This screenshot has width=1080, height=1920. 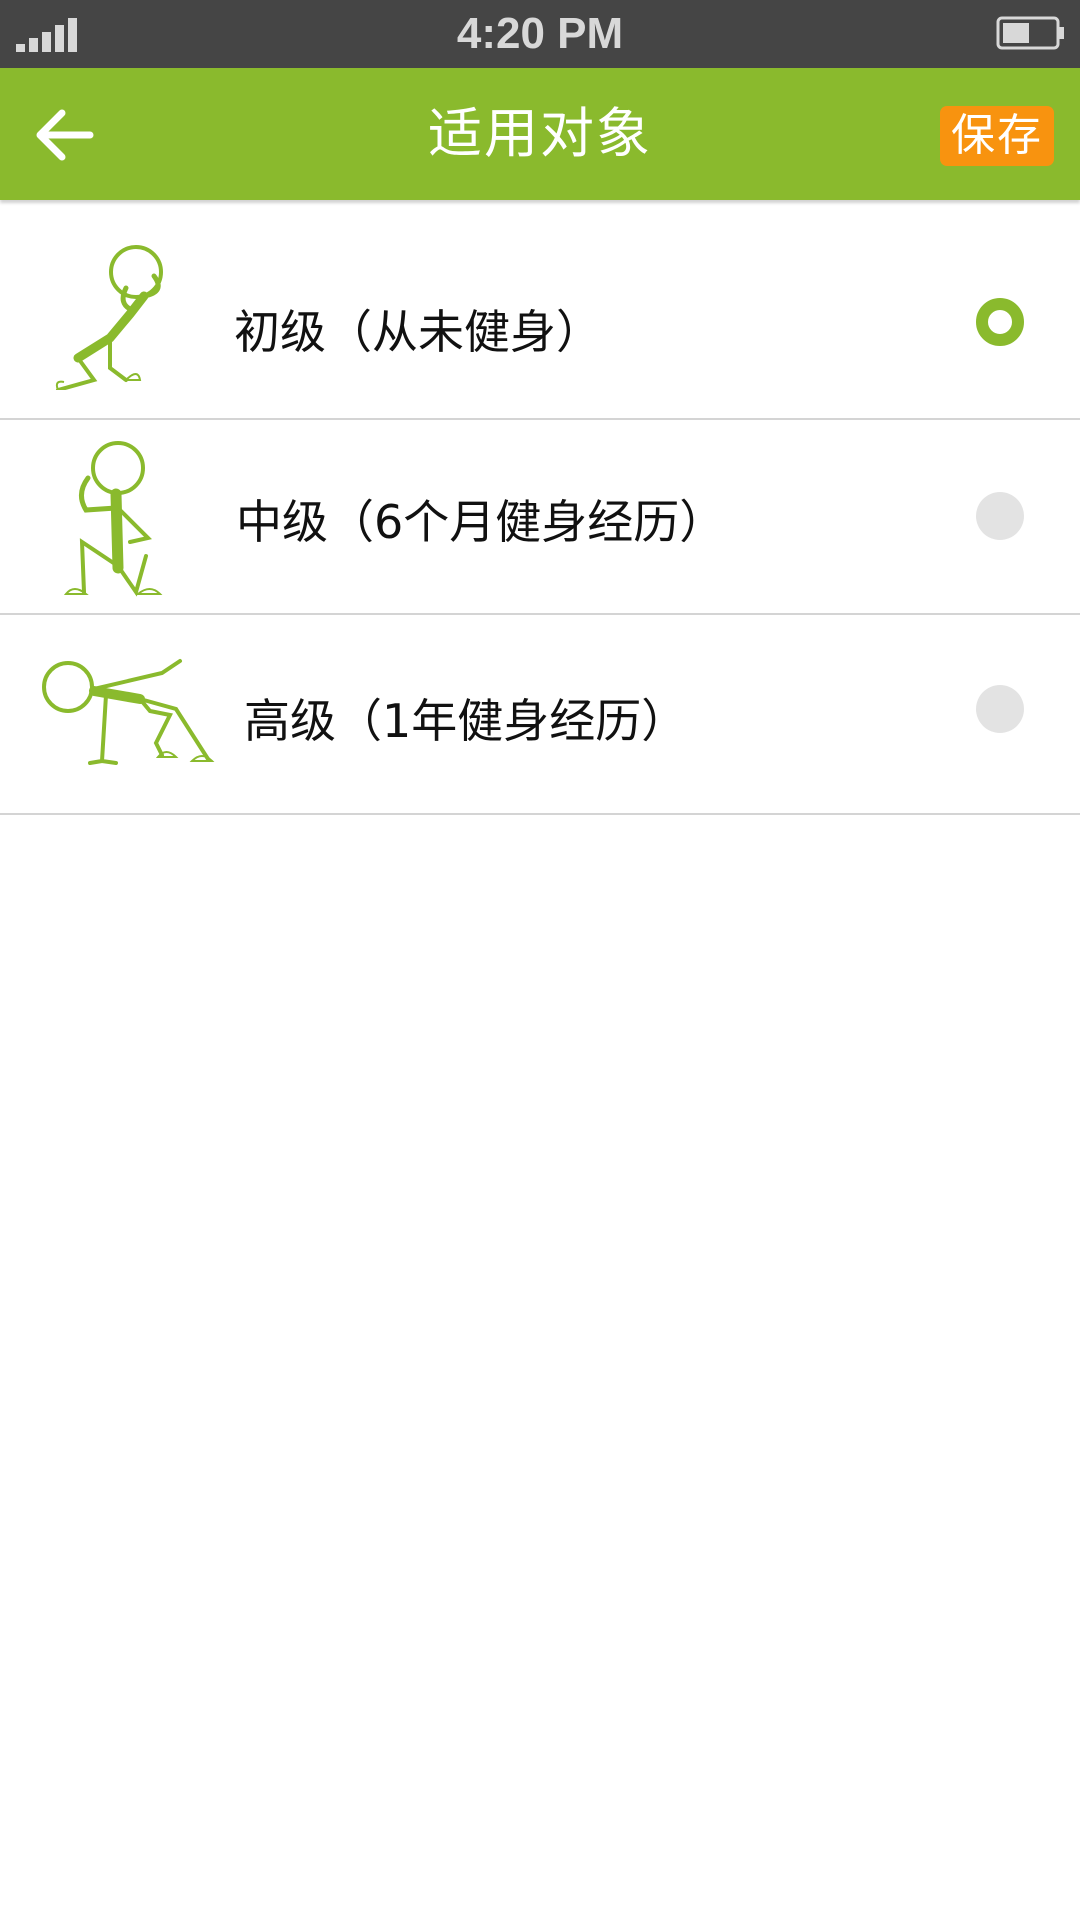 What do you see at coordinates (109, 317) in the screenshot?
I see `stick-figure-beginner-icon` at bounding box center [109, 317].